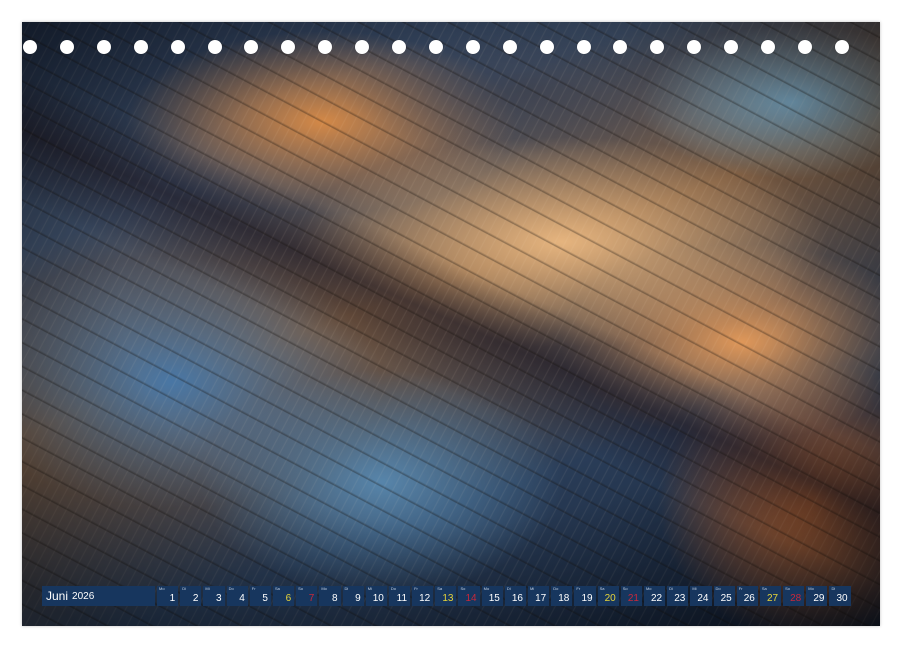 The image size is (902, 648). What do you see at coordinates (260, 596) in the screenshot?
I see `day-cell: Fr 5` at bounding box center [260, 596].